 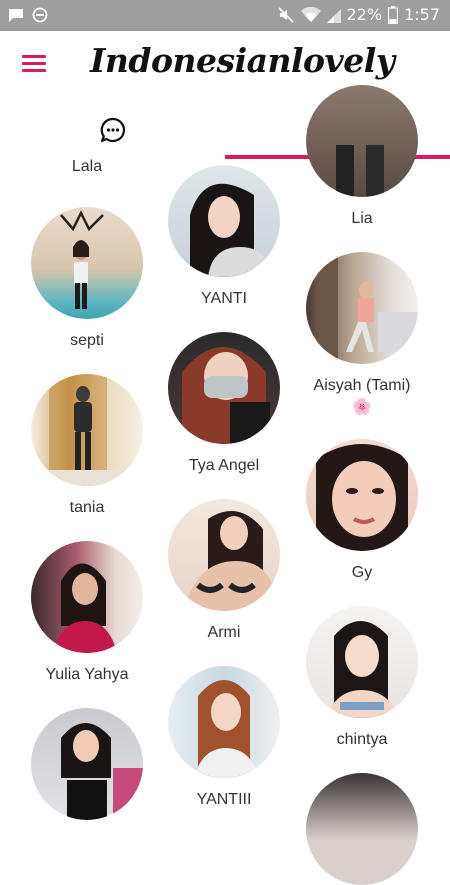 I want to click on profile-name: septi, so click(x=87, y=340).